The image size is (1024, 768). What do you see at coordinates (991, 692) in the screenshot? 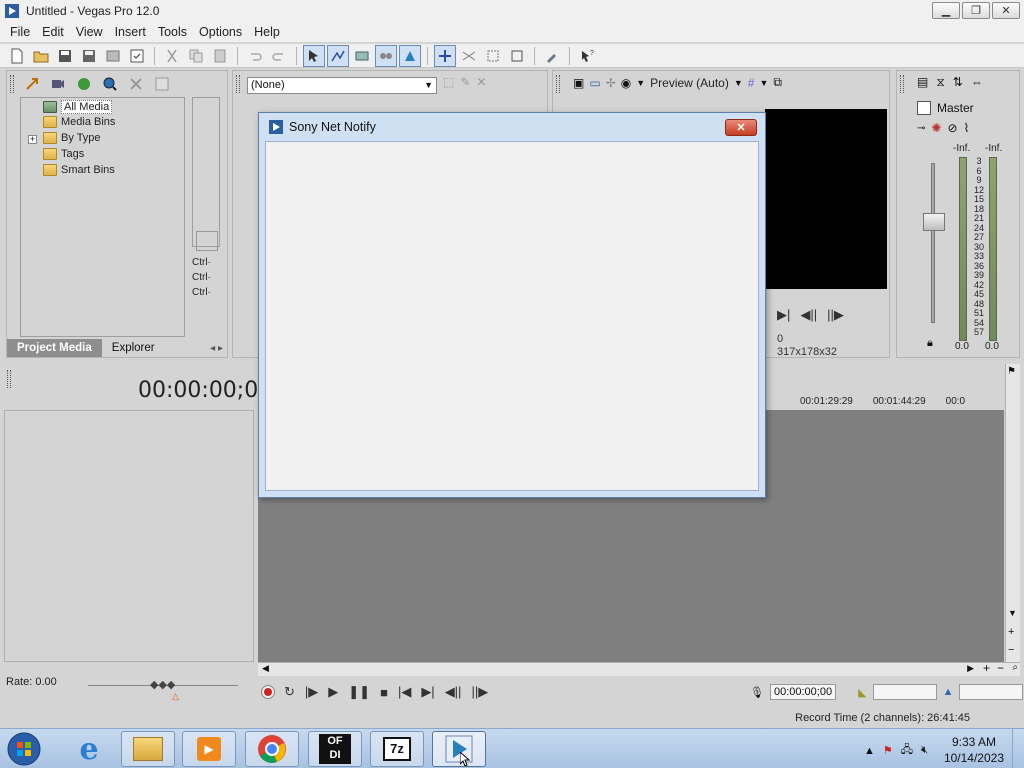
I see `loop-region-length` at bounding box center [991, 692].